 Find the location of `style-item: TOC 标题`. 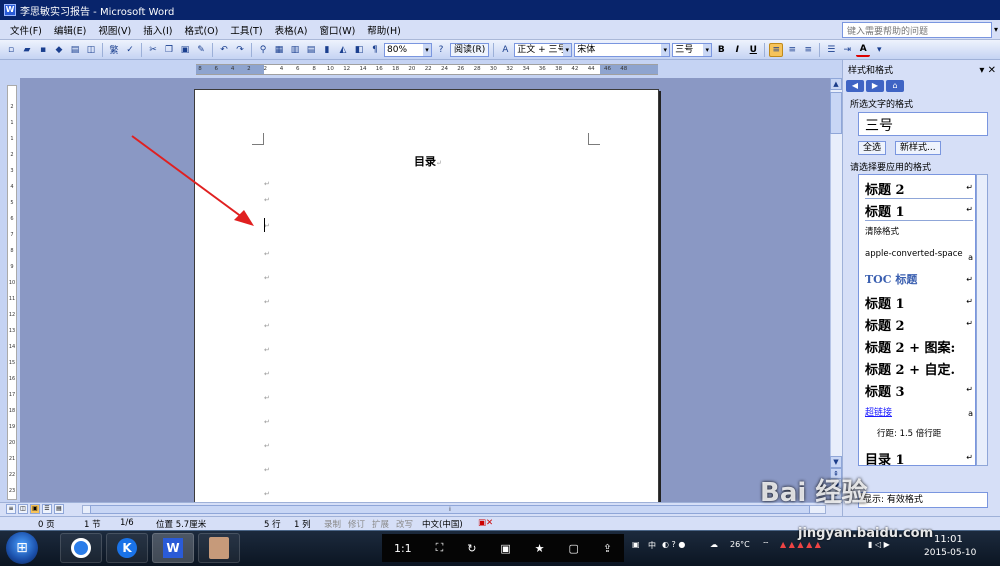

style-item: TOC 标题 is located at coordinates (919, 279).